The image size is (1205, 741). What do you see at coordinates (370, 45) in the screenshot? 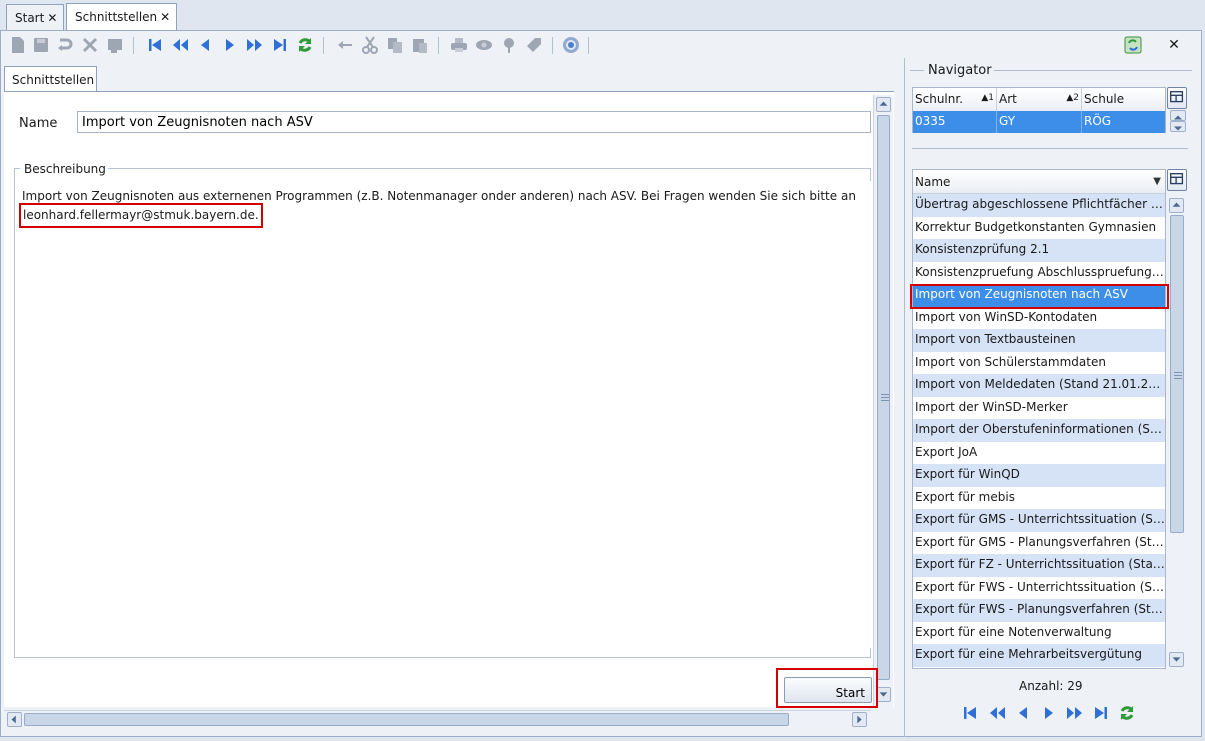
I see `cut-icon` at bounding box center [370, 45].